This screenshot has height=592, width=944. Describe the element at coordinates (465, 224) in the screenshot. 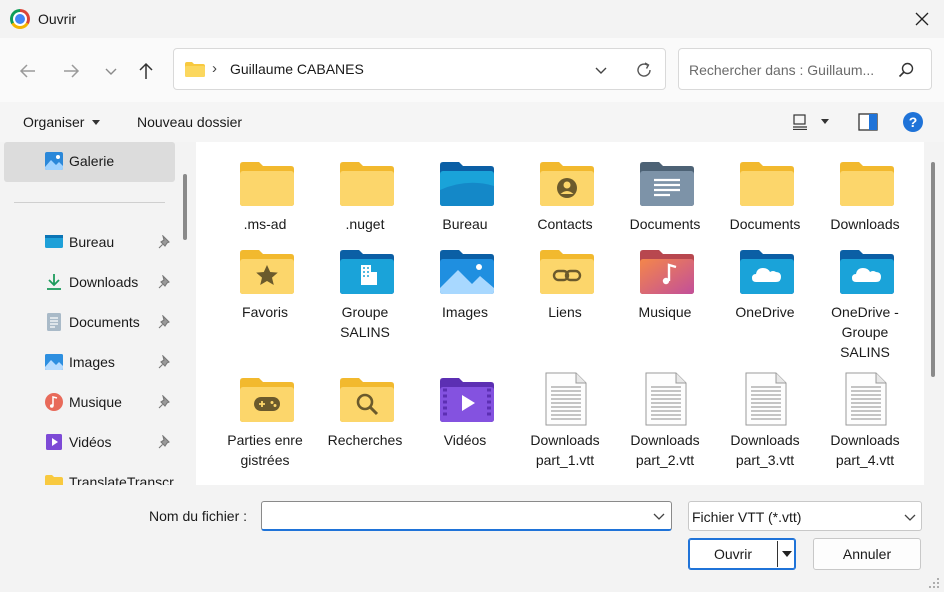

I see `file-label: Bureau` at that location.